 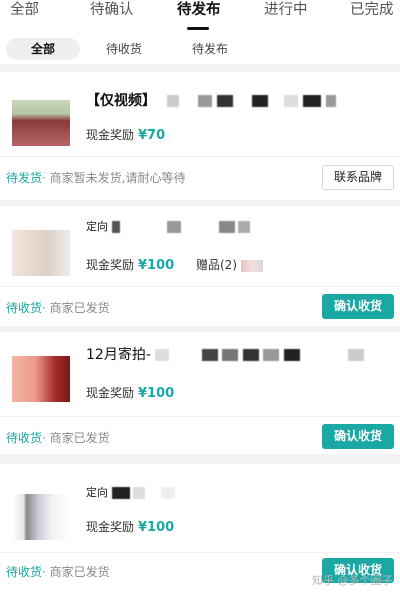 What do you see at coordinates (252, 265) in the screenshot?
I see `gift-thumbnail` at bounding box center [252, 265].